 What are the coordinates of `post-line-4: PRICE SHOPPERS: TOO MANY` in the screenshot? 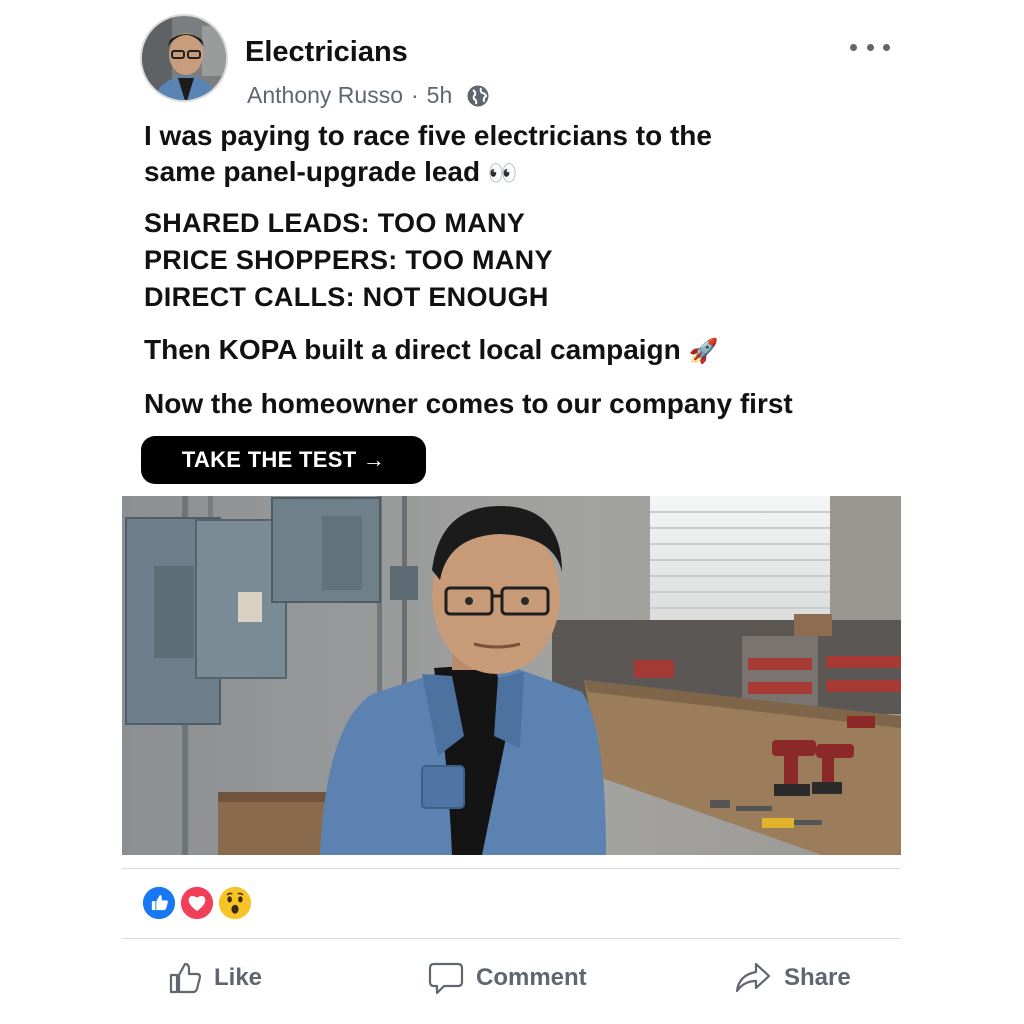 It's located at (348, 260).